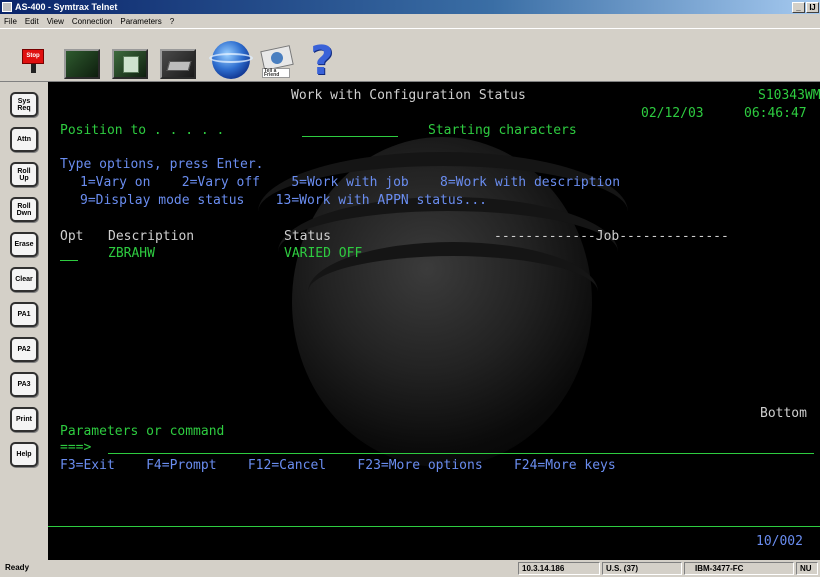 The image size is (820, 577). What do you see at coordinates (69, 260) in the screenshot?
I see `option-input` at bounding box center [69, 260].